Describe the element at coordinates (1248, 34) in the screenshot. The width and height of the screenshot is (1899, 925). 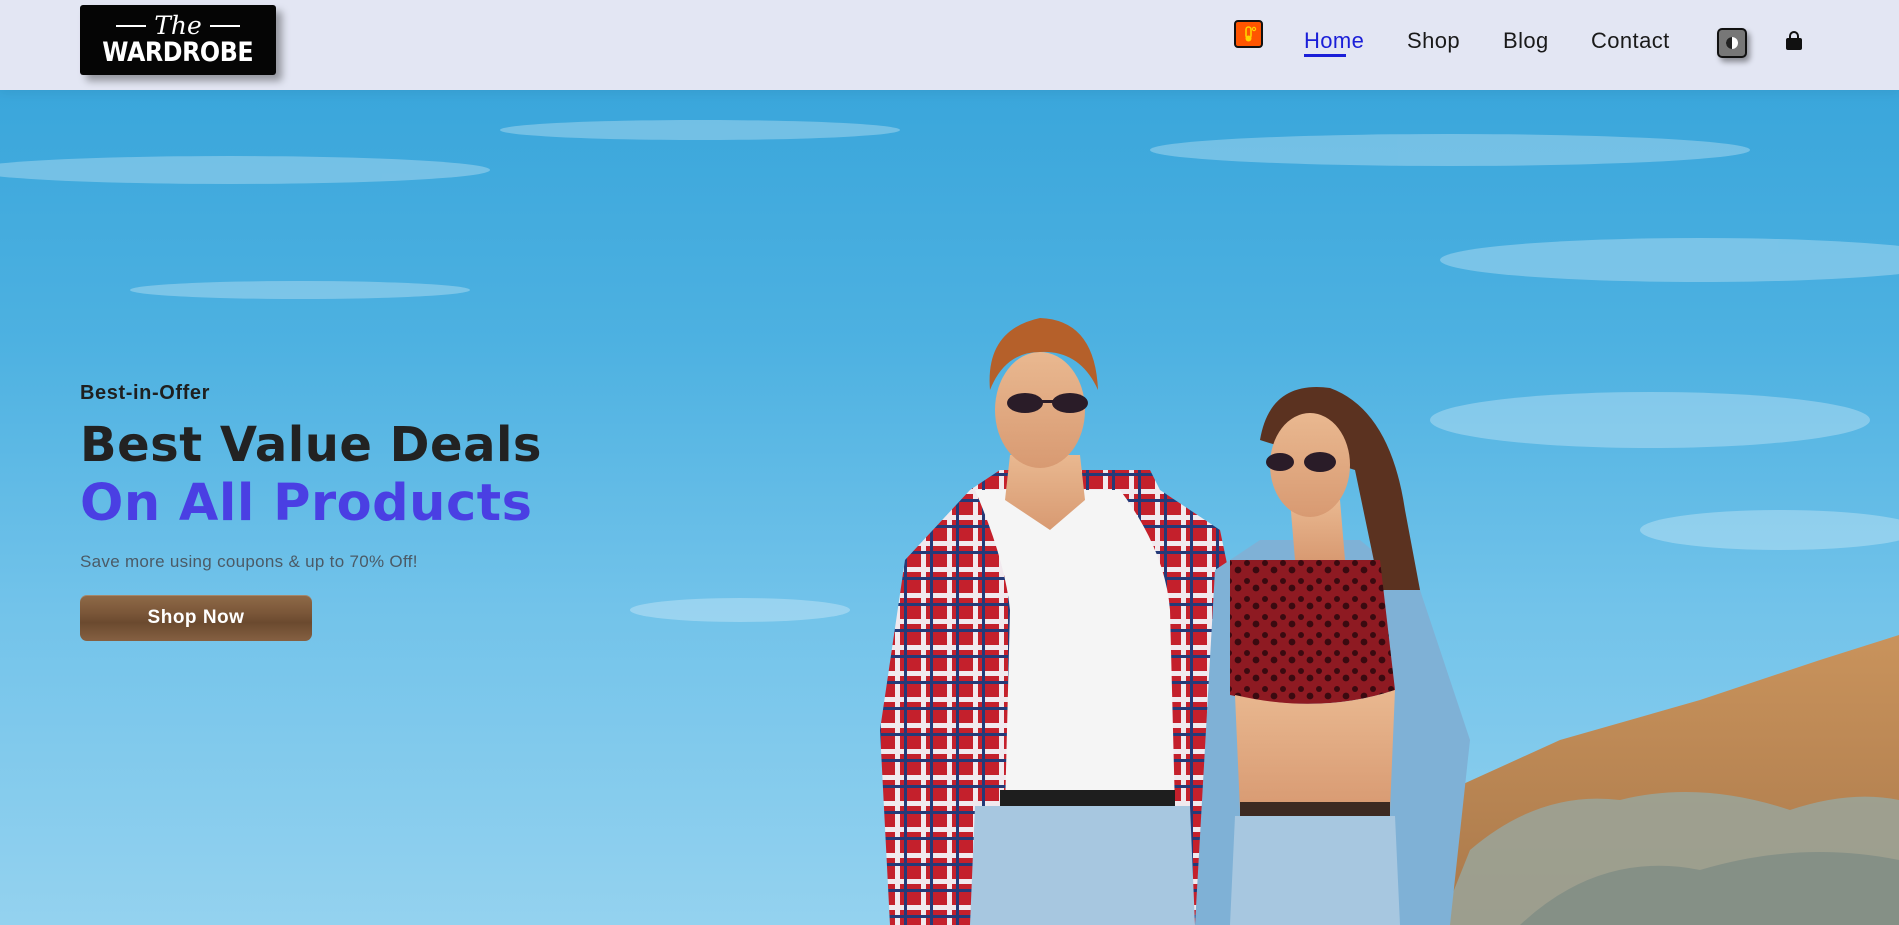
I see `weather-icon` at that location.